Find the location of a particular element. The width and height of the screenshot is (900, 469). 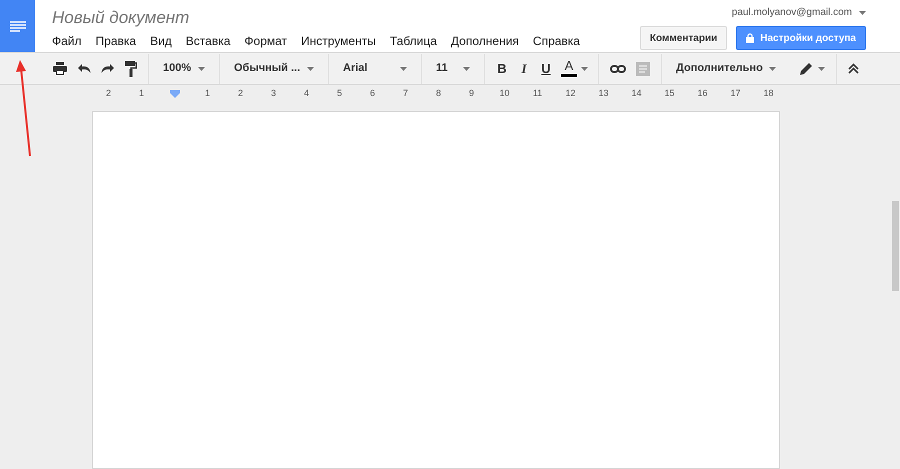

ruler-number: 12 is located at coordinates (570, 93).